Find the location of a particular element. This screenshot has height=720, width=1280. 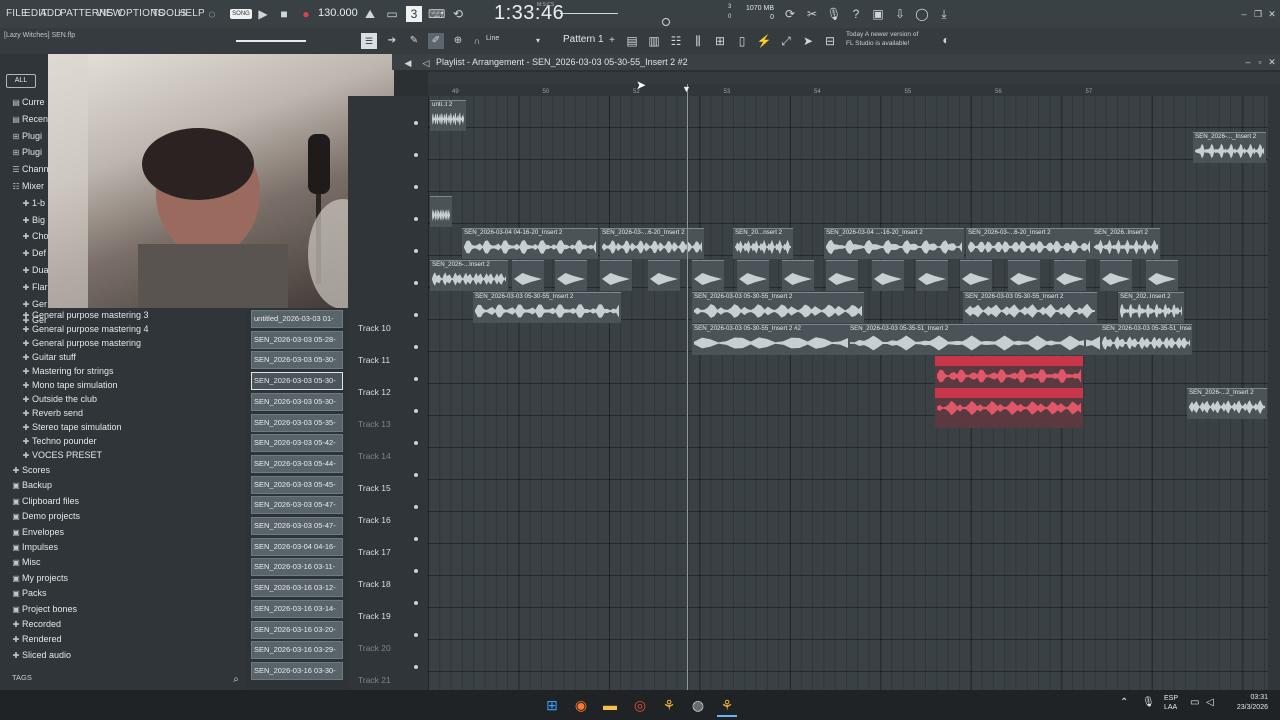

clip-list-item: SEN_2026-03-03 05-47- is located at coordinates (297, 526).